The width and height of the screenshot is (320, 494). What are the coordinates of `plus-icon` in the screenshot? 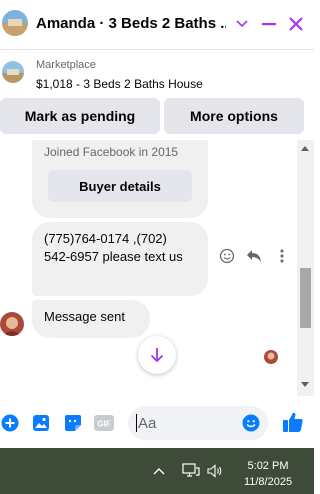 It's located at (10, 423).